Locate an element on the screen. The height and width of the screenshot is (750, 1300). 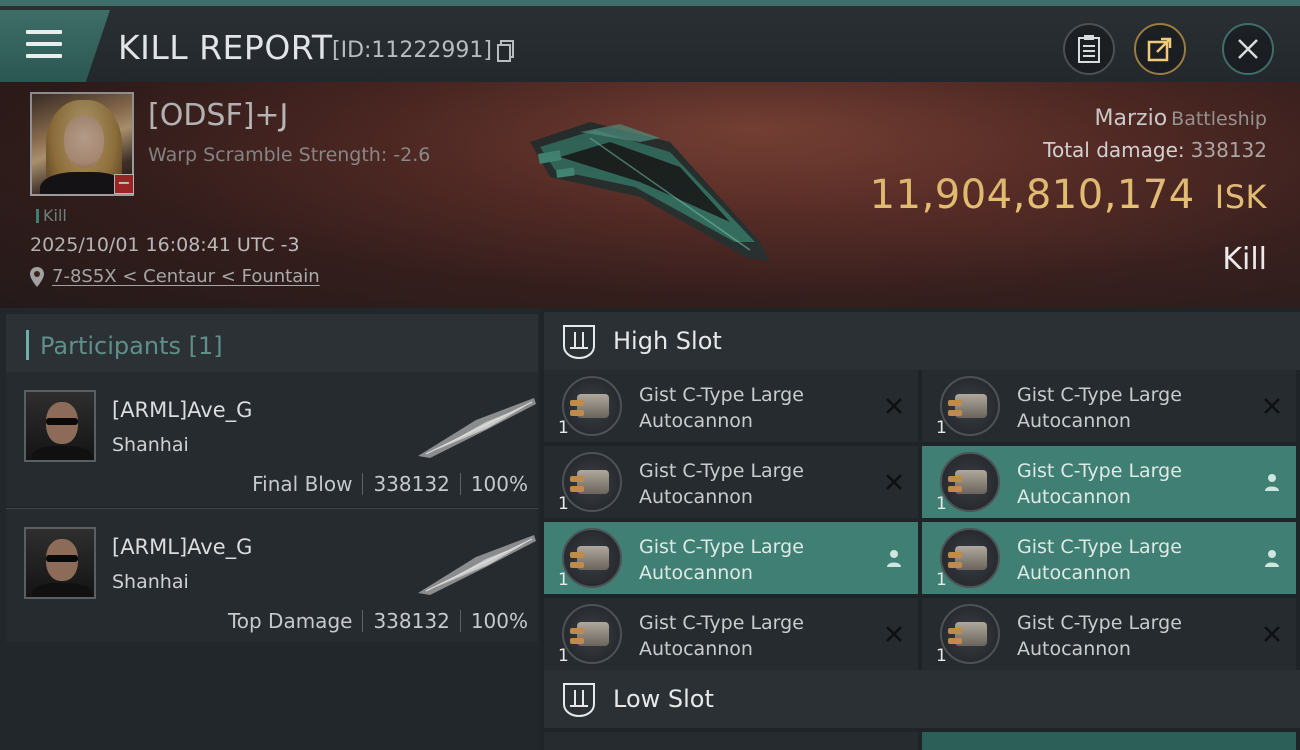
menu-tab is located at coordinates (55, 46).